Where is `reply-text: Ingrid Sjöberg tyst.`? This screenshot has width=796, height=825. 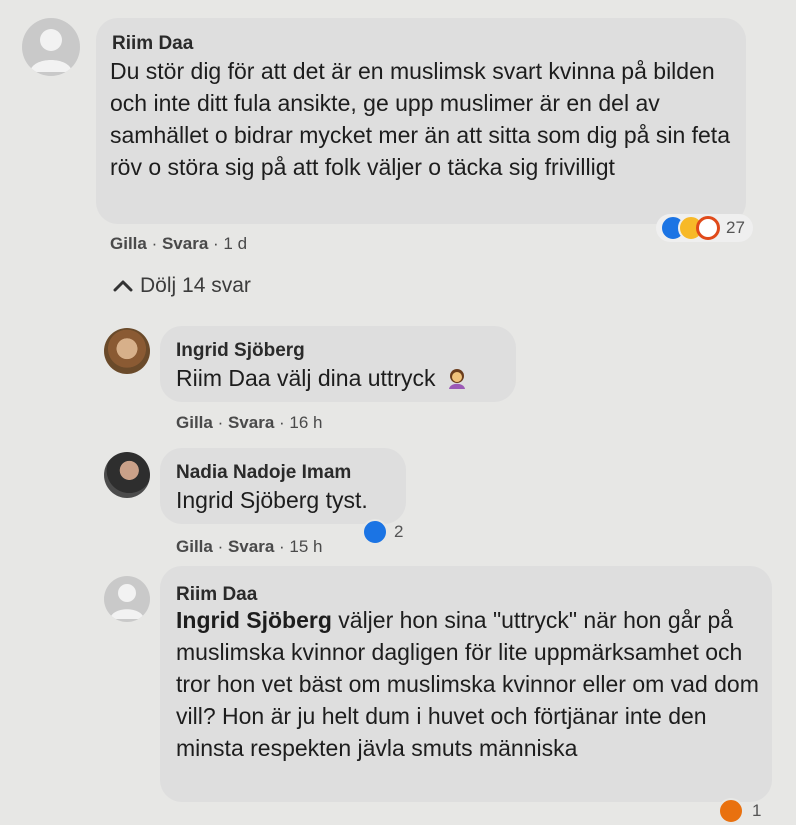 reply-text: Ingrid Sjöberg tyst. is located at coordinates (272, 500).